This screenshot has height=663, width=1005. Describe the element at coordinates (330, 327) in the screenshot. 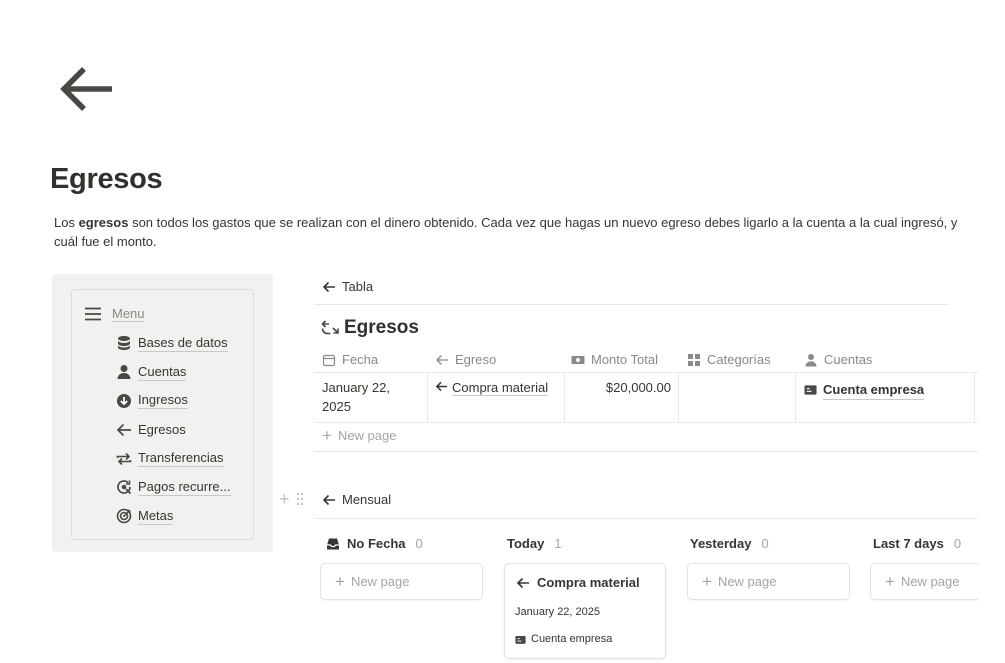

I see `linked-arrow-icon` at that location.